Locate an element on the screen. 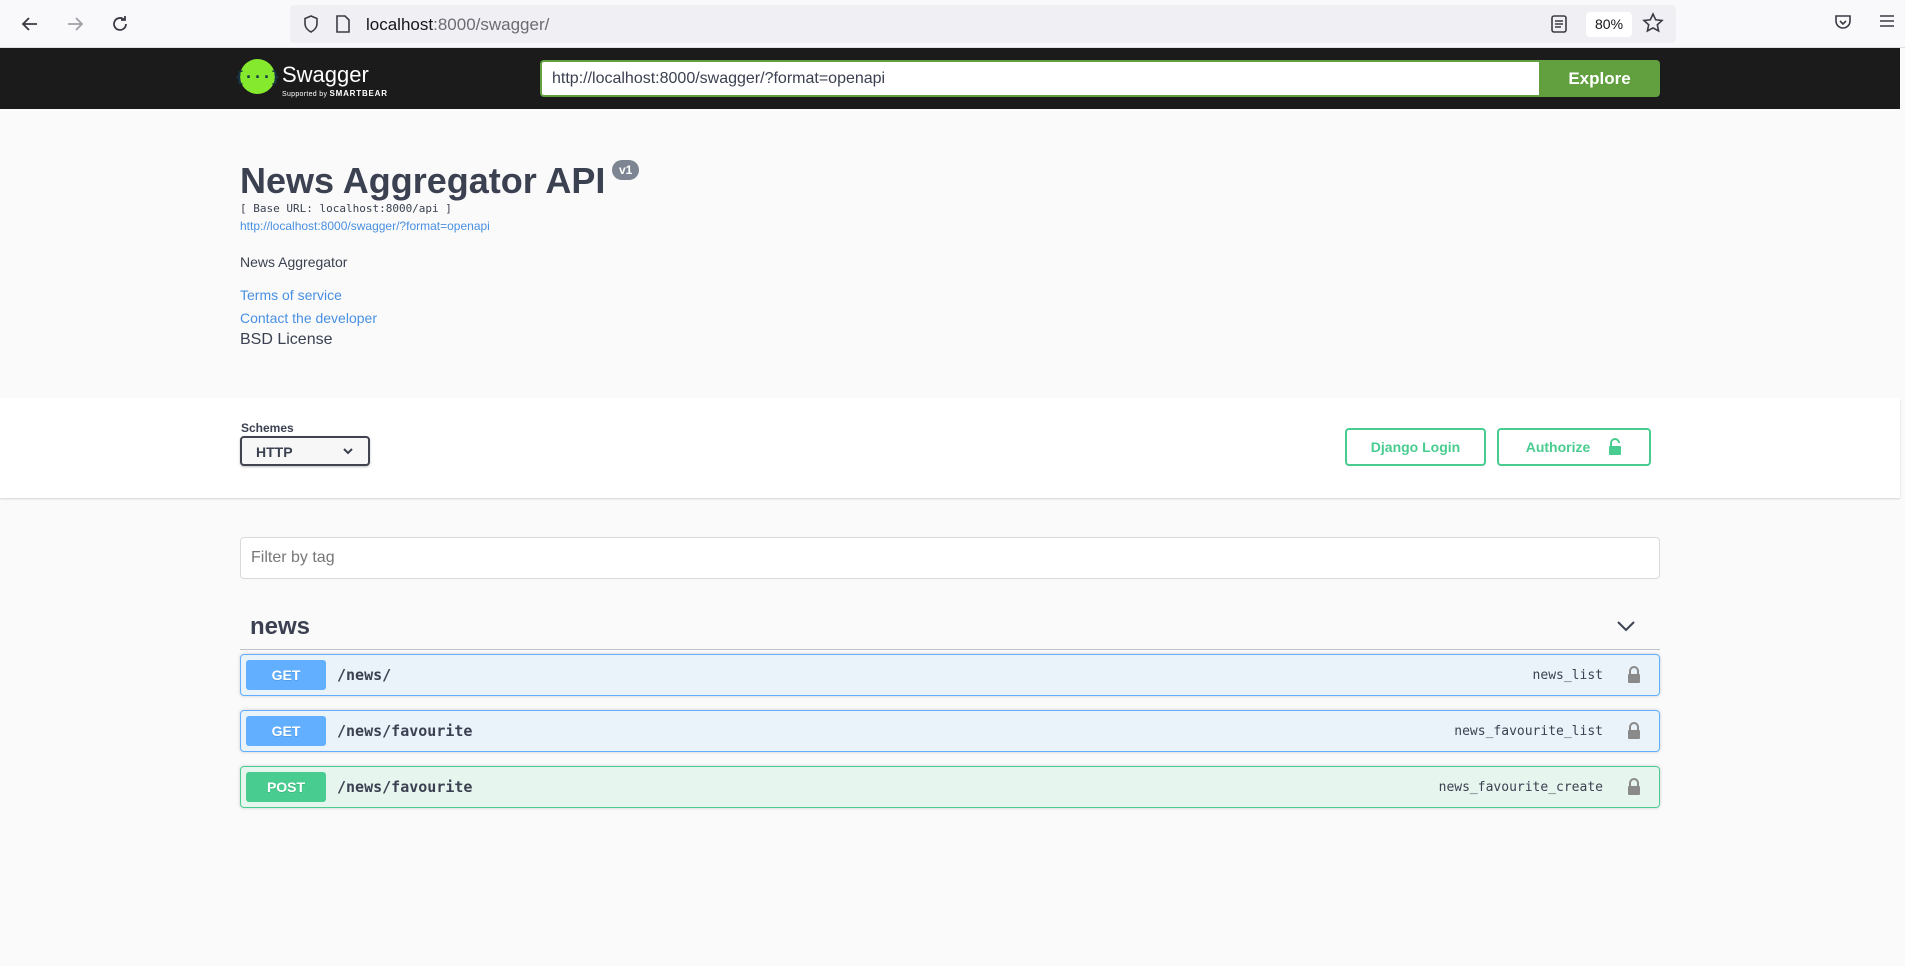  api-title: News Aggregator API is located at coordinates (423, 180).